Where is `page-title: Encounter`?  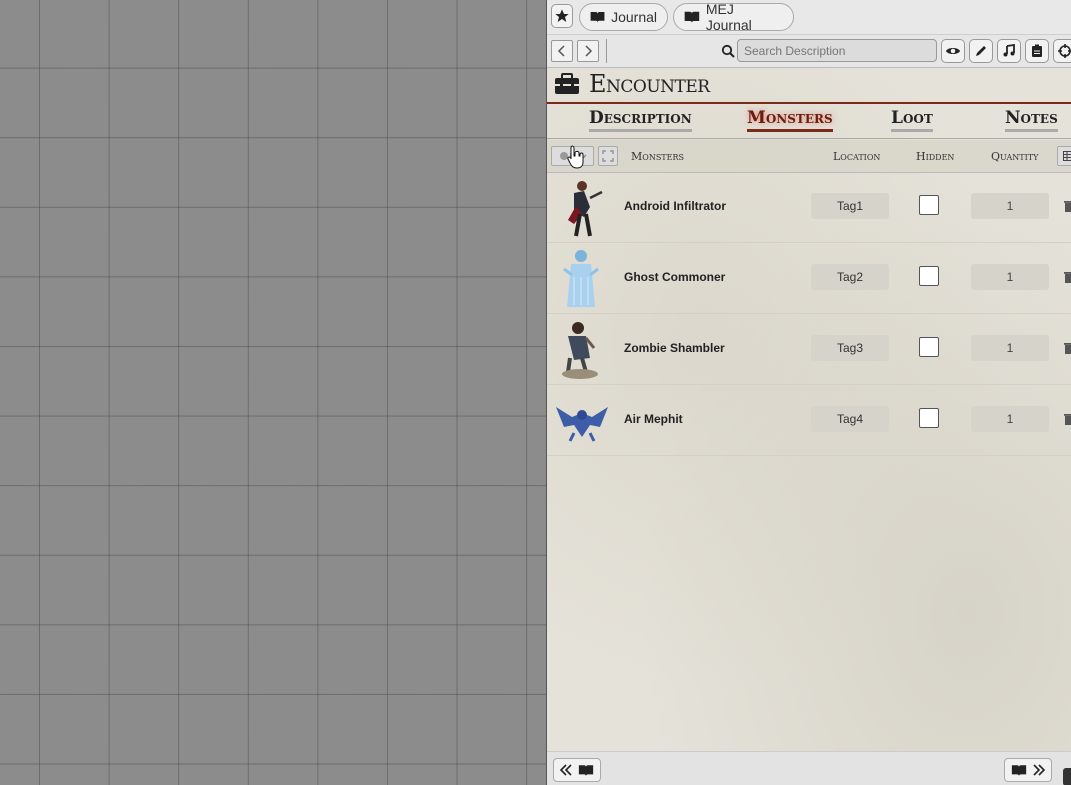 page-title: Encounter is located at coordinates (649, 84).